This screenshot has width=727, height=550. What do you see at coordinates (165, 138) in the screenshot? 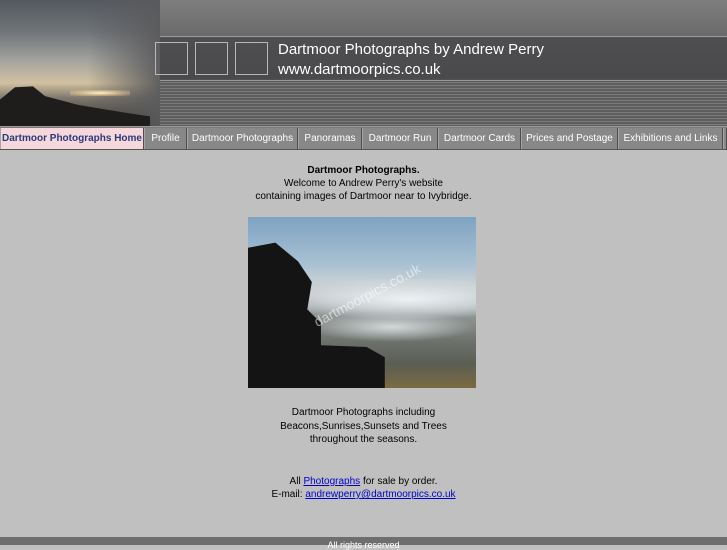
I see `nav-profile: Profile` at bounding box center [165, 138].